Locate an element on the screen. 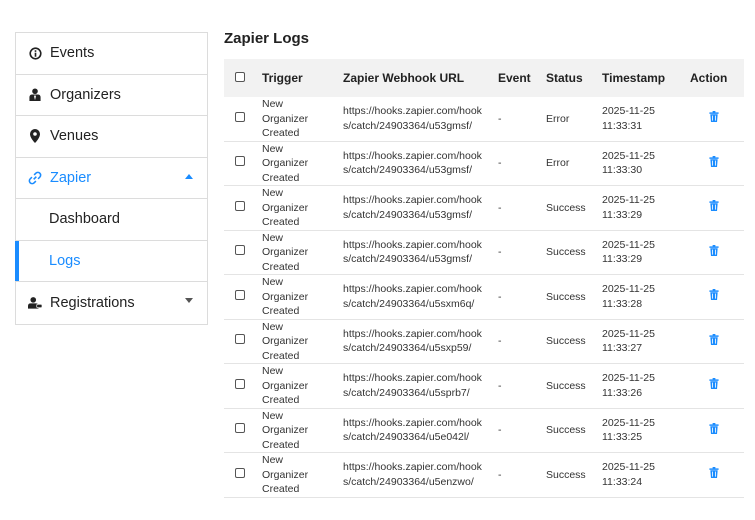  sidebar-item-organizers: Organizers is located at coordinates (111, 95).